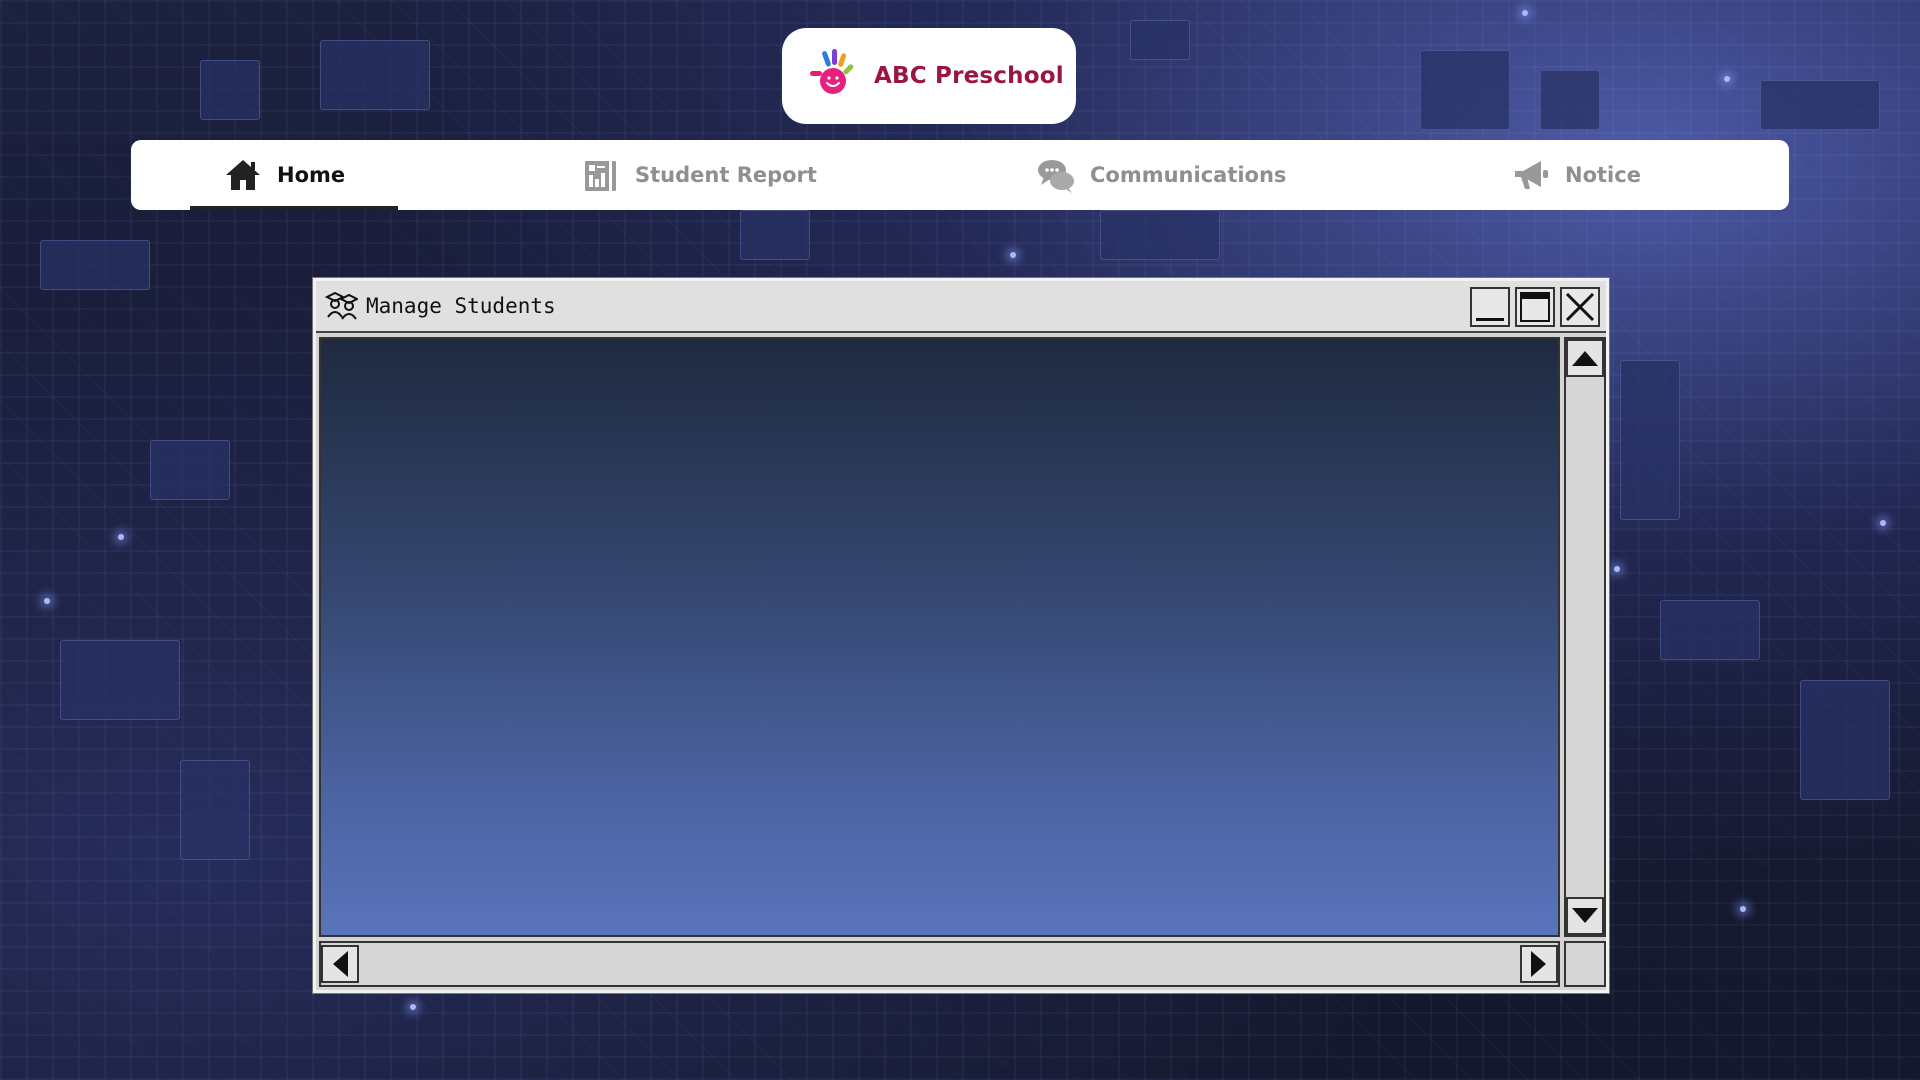 Image resolution: width=1920 pixels, height=1080 pixels. Describe the element at coordinates (243, 175) in the screenshot. I see `home-icon` at that location.